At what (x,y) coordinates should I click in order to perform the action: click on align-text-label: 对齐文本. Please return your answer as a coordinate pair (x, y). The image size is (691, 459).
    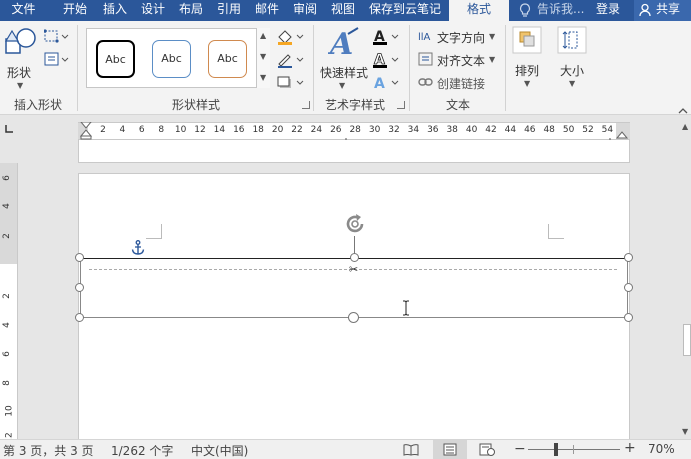
    Looking at the image, I should click on (461, 60).